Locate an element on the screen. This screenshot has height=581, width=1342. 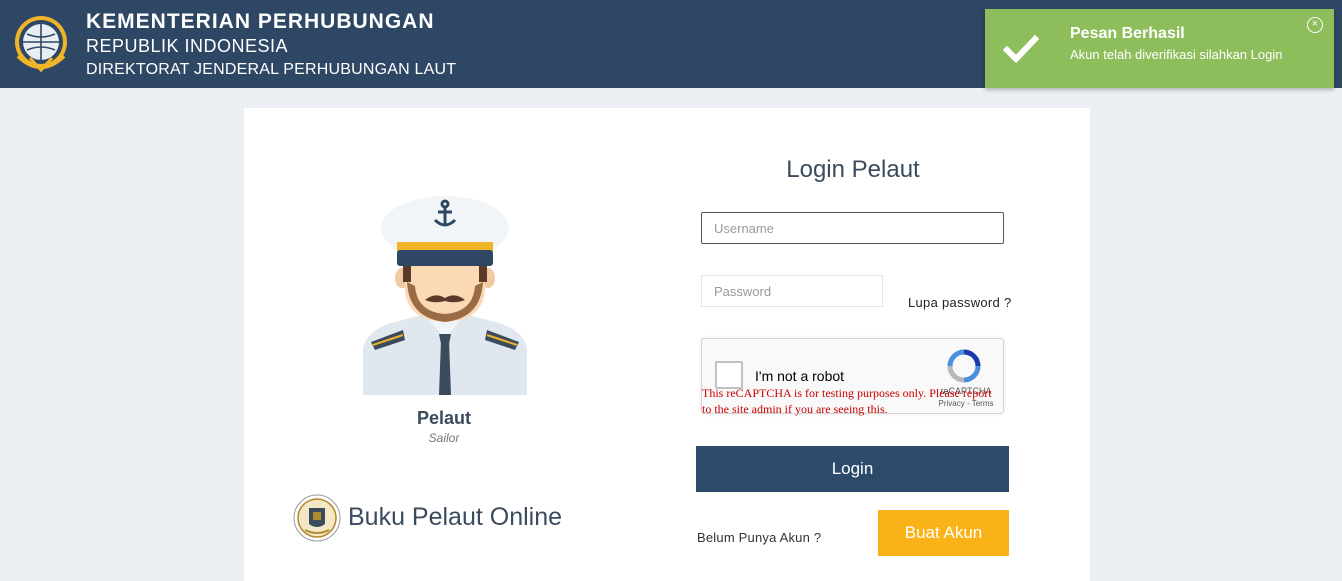
password-input is located at coordinates (792, 291).